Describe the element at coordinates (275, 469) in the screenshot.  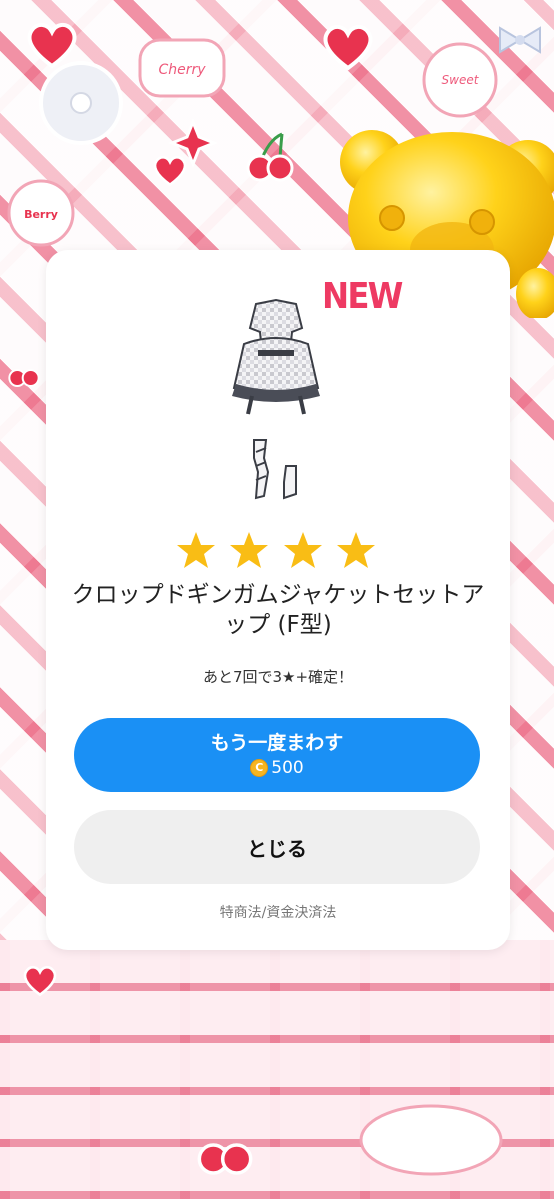
I see `shoes-item-image` at that location.